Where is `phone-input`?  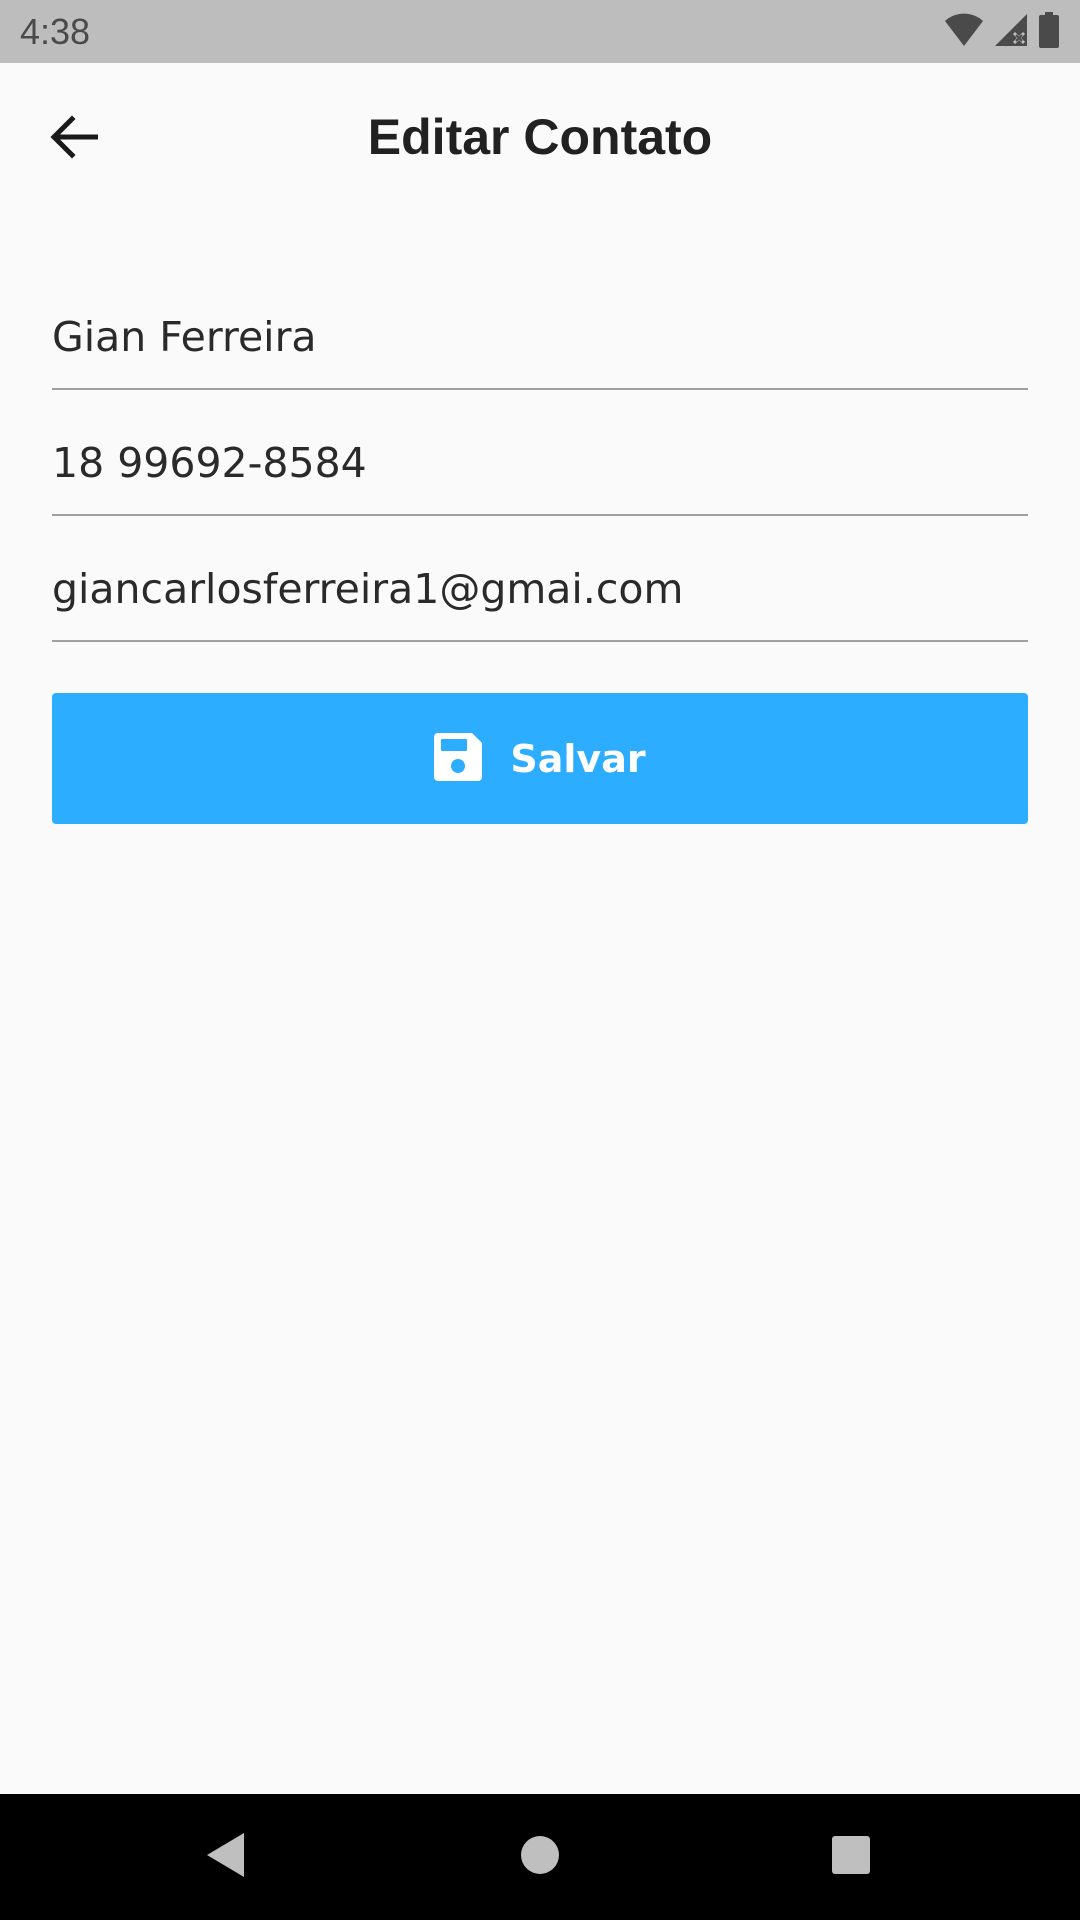 phone-input is located at coordinates (540, 463).